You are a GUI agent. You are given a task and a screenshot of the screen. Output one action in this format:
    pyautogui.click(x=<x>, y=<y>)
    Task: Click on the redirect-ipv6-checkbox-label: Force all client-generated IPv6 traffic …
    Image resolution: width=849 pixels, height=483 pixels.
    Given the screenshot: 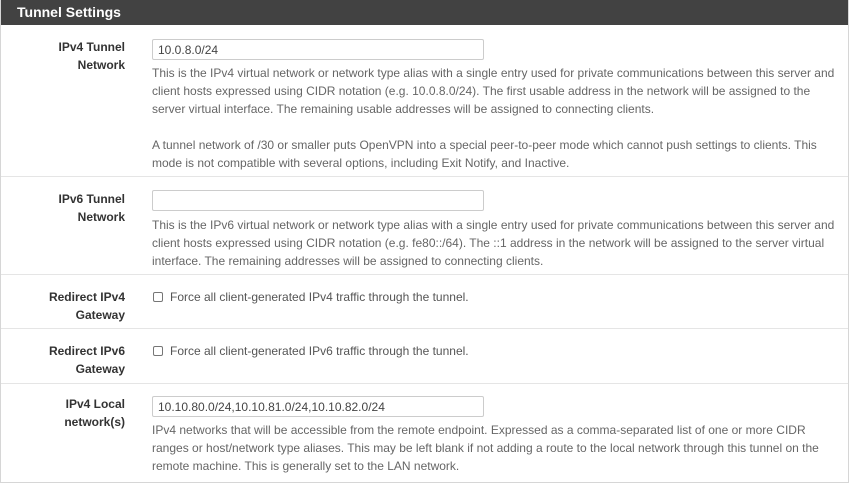 What is the action you would take?
    pyautogui.click(x=319, y=351)
    